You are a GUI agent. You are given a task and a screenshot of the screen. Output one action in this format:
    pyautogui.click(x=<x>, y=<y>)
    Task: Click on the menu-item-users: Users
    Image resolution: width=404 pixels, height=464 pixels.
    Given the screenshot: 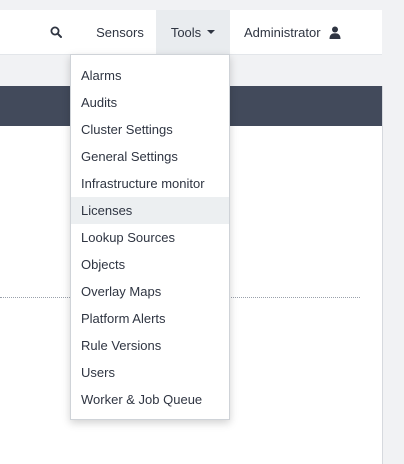 What is the action you would take?
    pyautogui.click(x=150, y=372)
    